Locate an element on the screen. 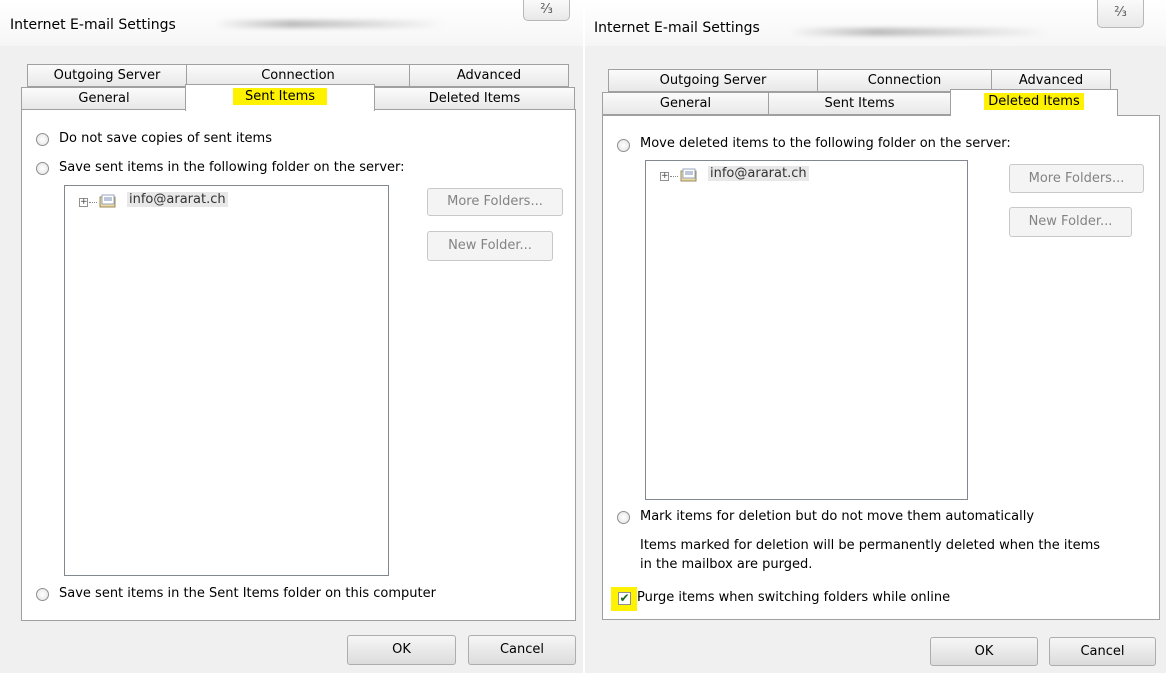 The height and width of the screenshot is (673, 1166). folder-tree: + info@ararat.ch is located at coordinates (806, 330).